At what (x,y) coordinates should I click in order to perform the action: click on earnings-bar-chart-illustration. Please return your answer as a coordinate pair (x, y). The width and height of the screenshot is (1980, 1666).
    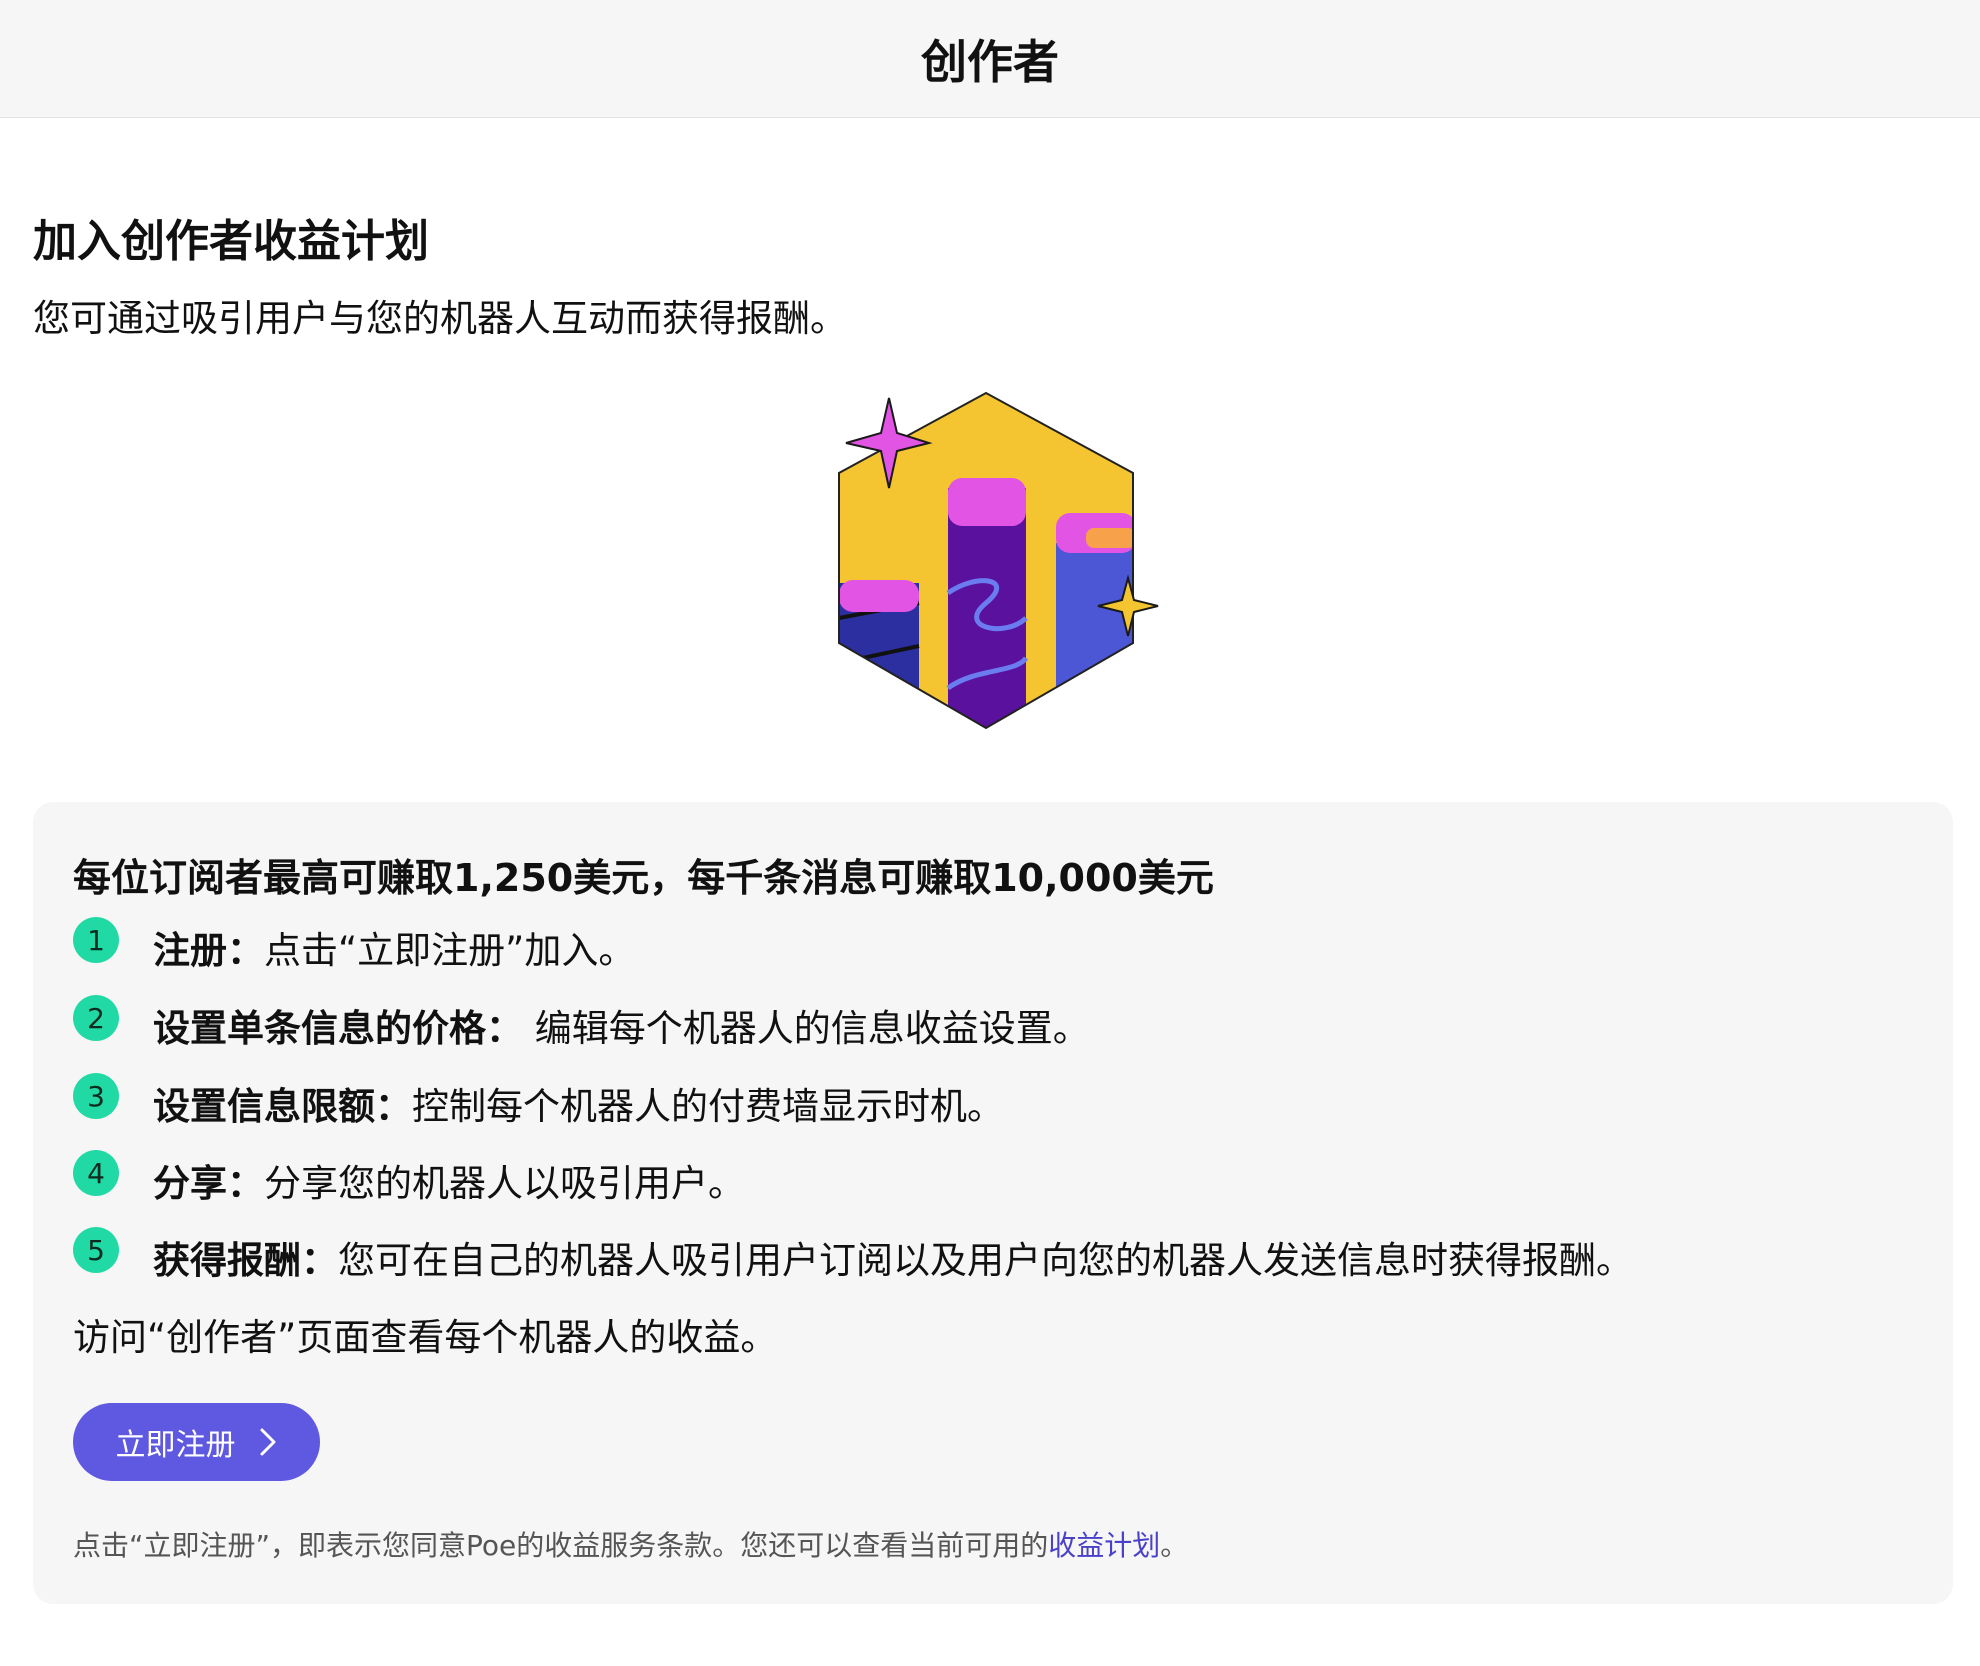
    Looking at the image, I should click on (998, 560).